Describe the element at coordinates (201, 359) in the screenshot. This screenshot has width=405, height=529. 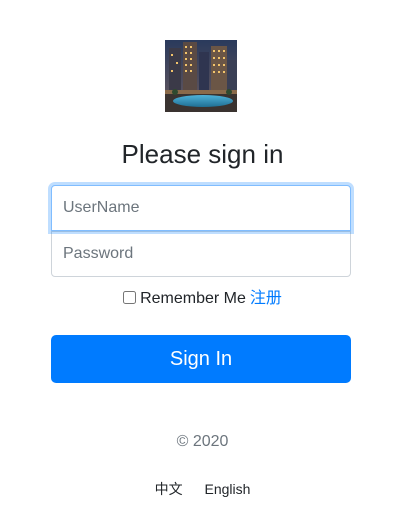
I see `sign-in-button: Sign In` at that location.